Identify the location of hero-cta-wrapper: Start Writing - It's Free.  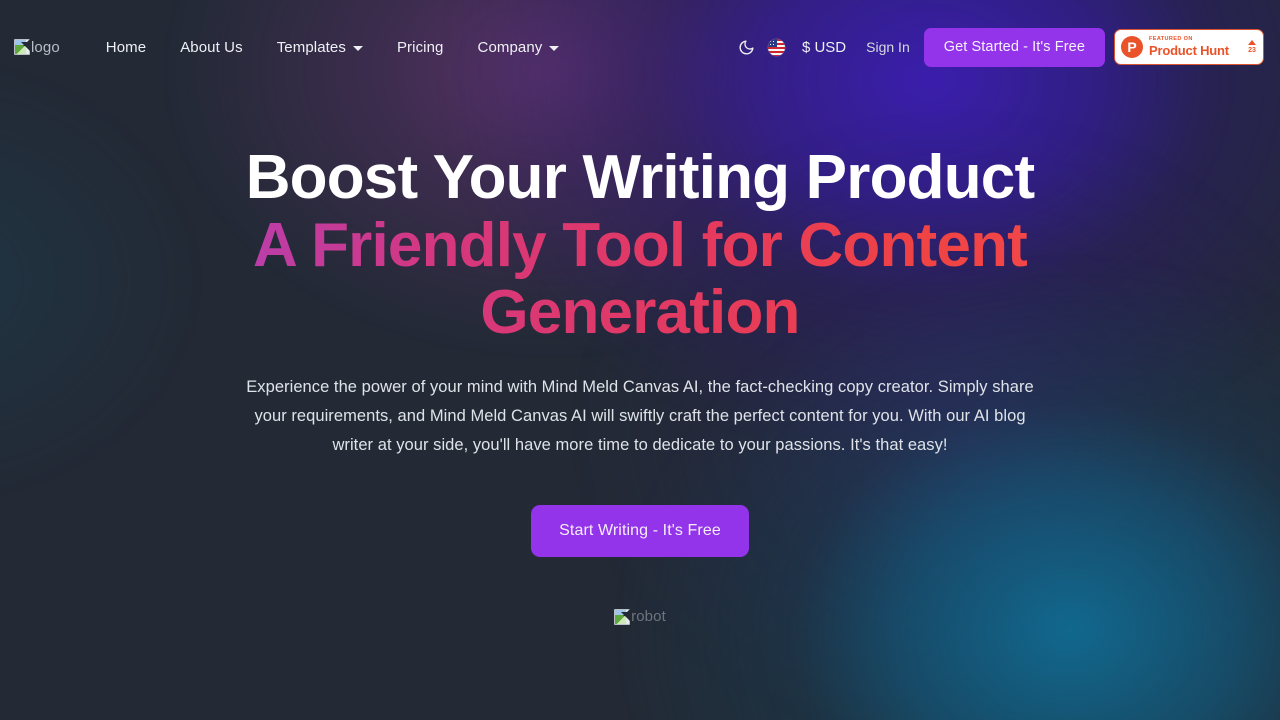
(640, 530).